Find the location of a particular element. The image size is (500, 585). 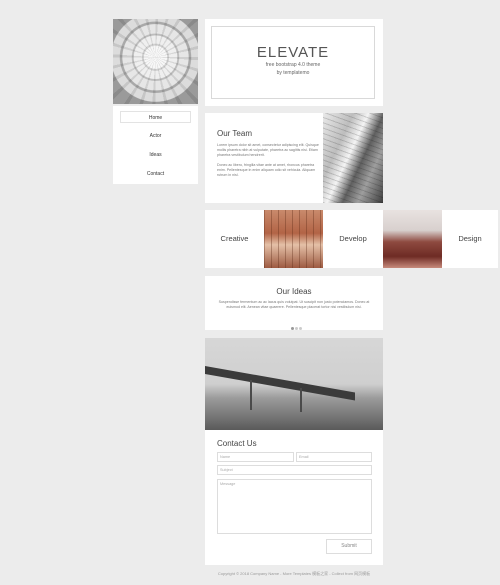

nav-item-ideas: Ideas is located at coordinates (155, 155).